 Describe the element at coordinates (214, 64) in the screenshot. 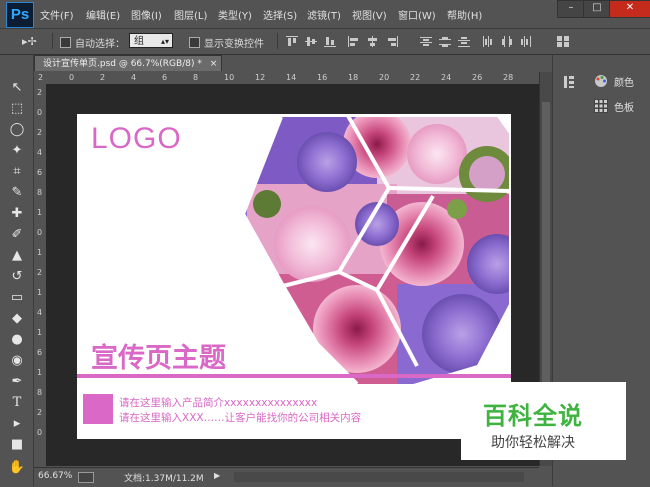

I see `close-tab-icon: ×` at that location.